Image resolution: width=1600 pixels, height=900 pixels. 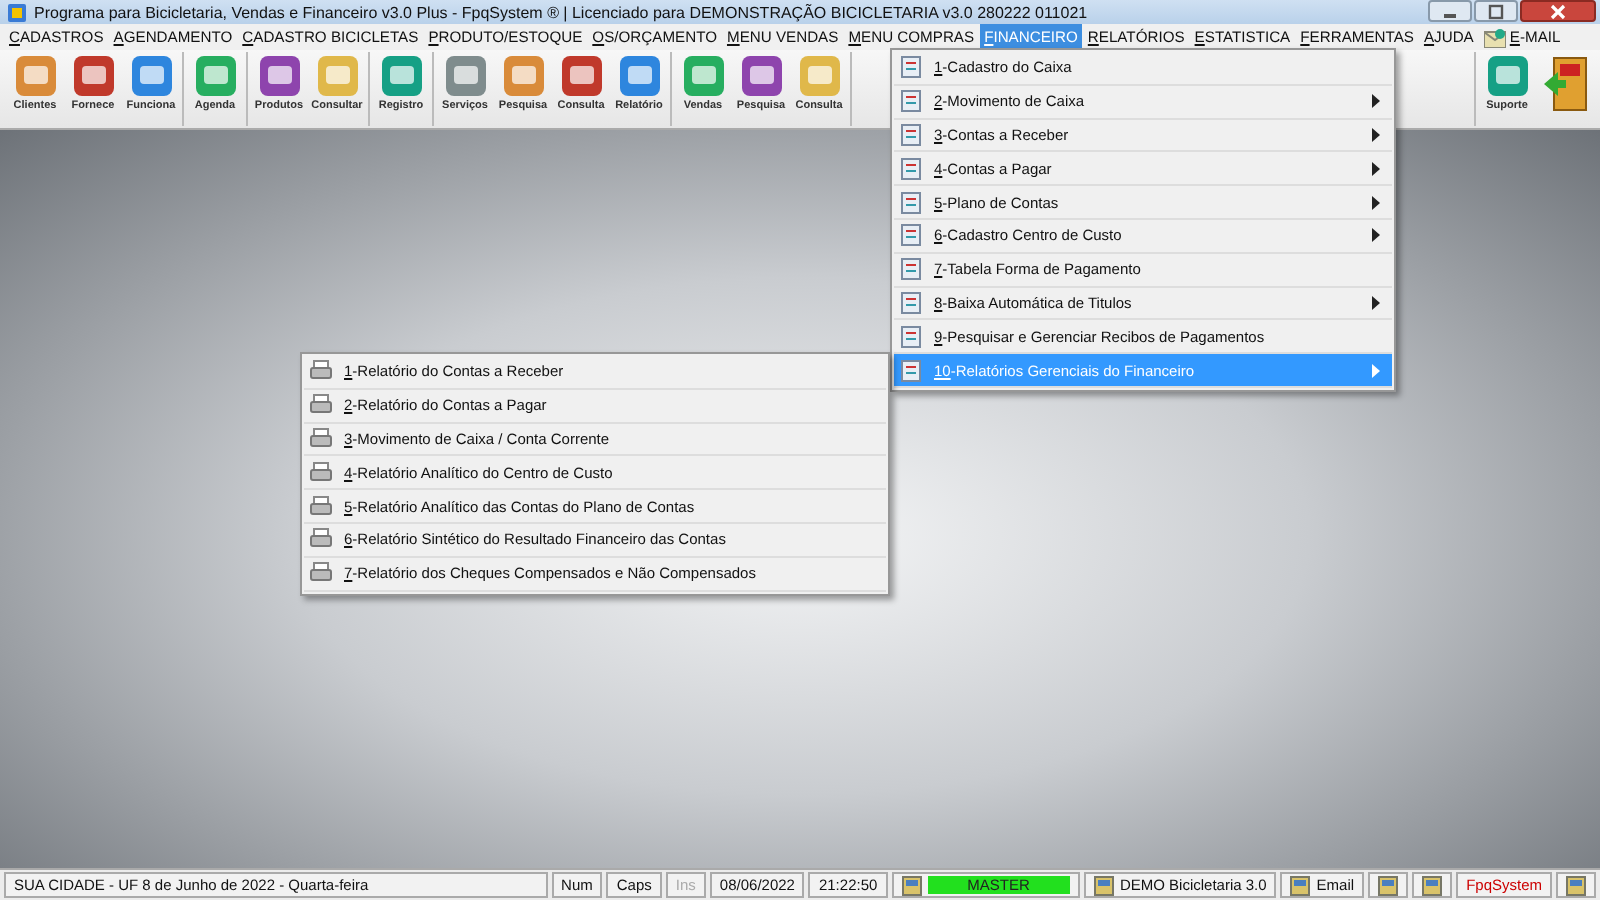 What do you see at coordinates (1450, 11) in the screenshot?
I see `minimize-button` at bounding box center [1450, 11].